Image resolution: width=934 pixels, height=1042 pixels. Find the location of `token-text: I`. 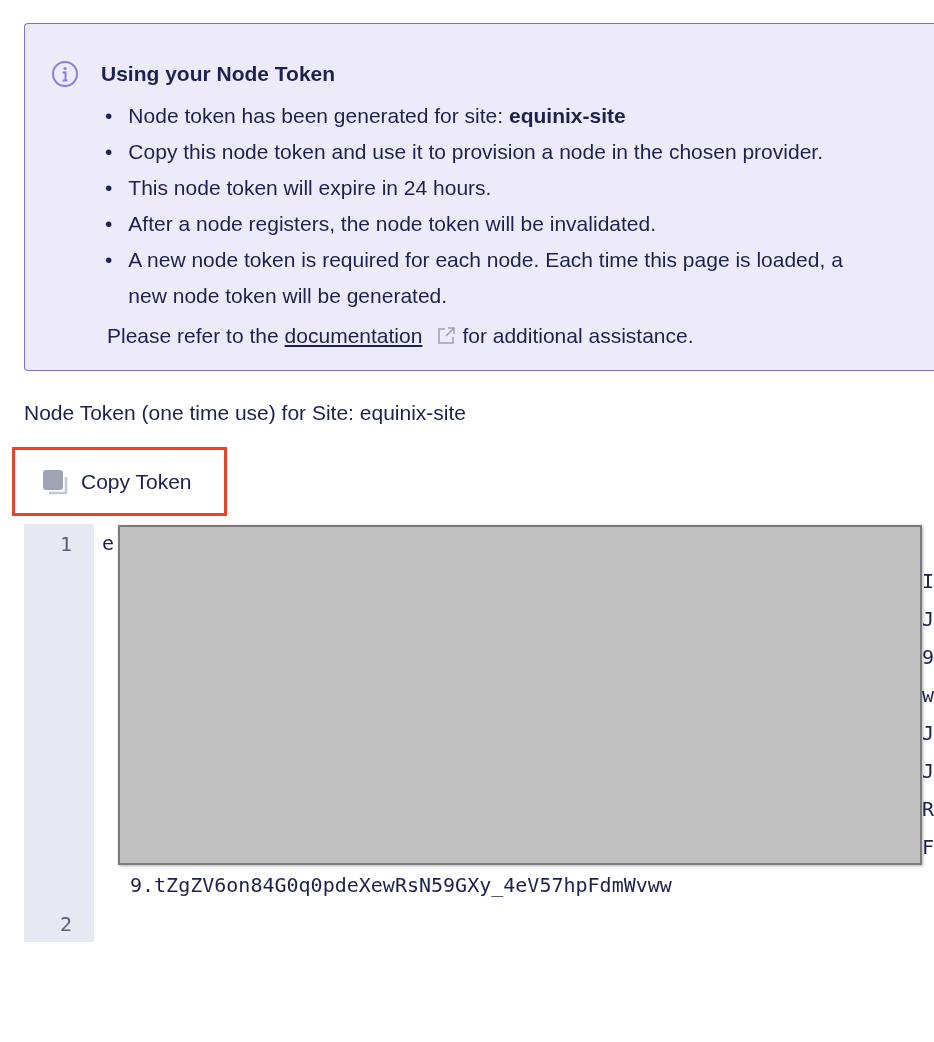

token-text: I is located at coordinates (927, 581).